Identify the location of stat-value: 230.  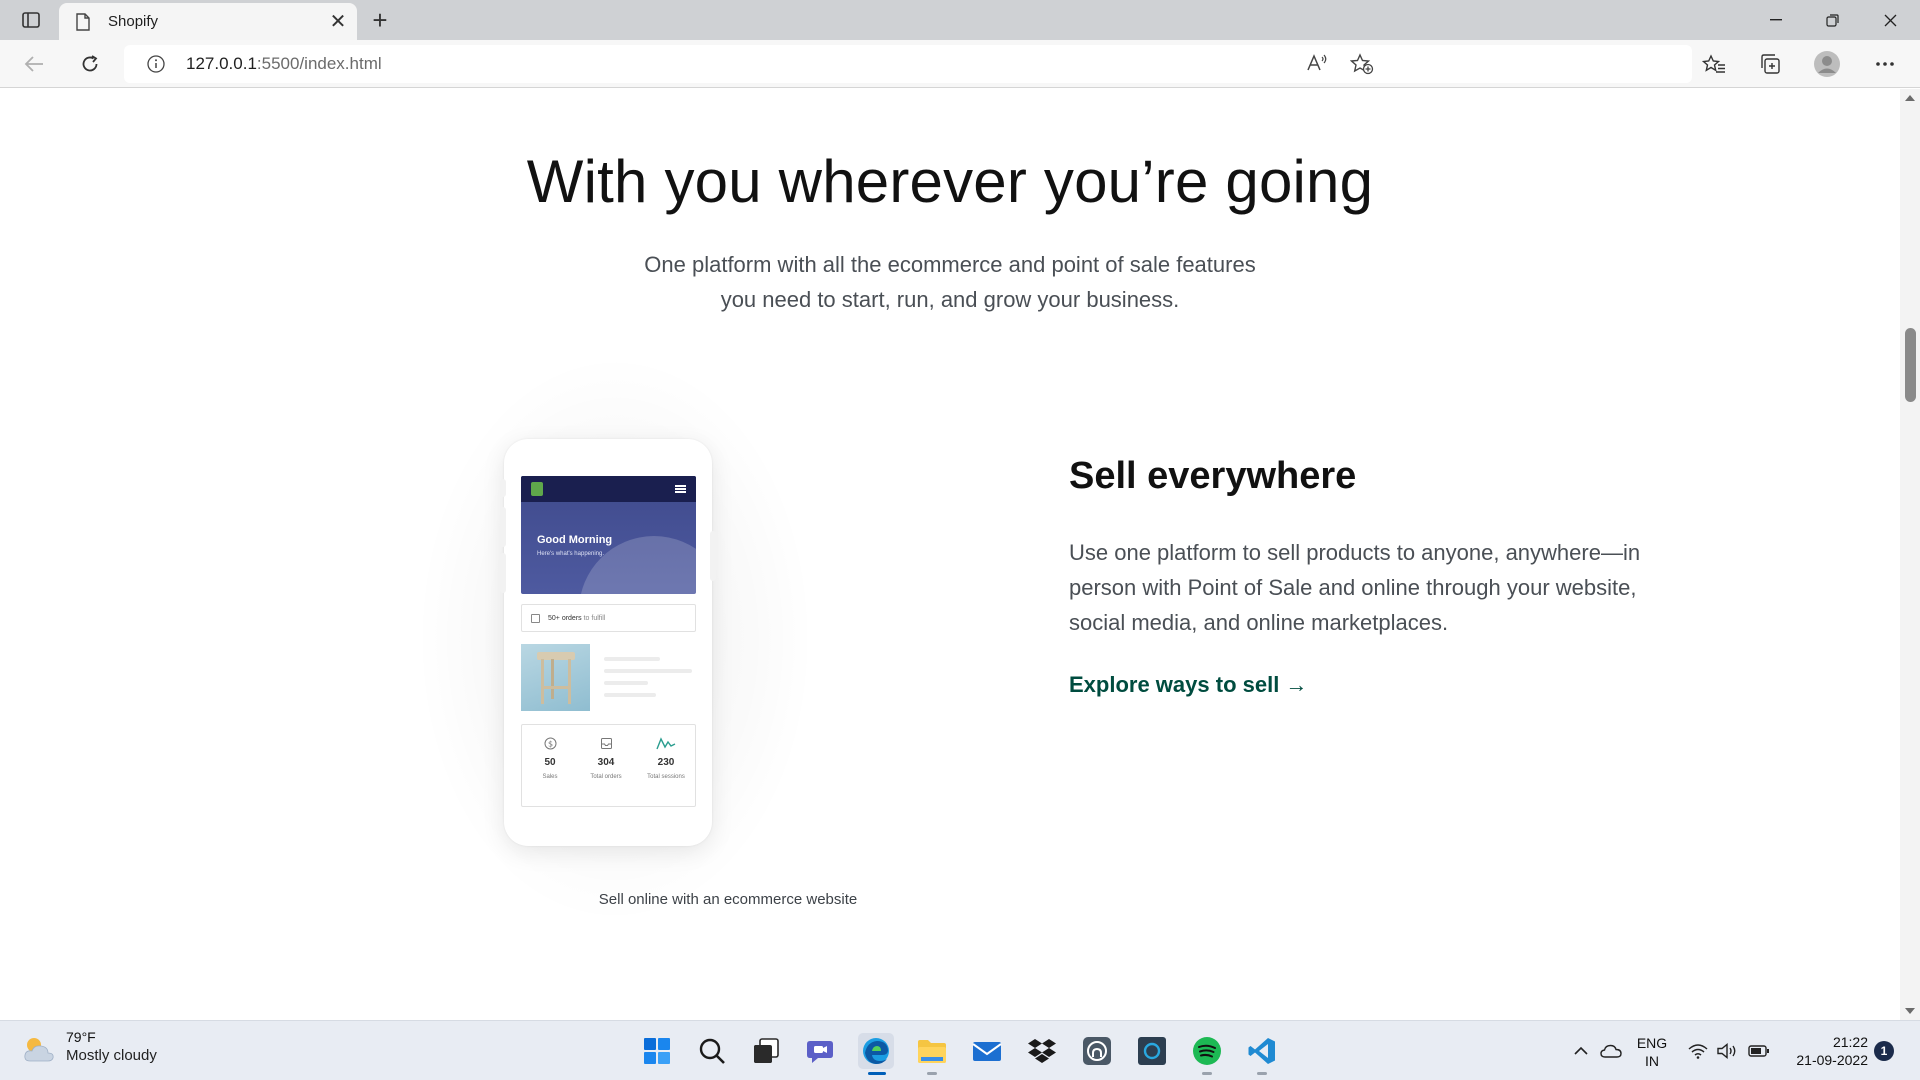
(666, 762).